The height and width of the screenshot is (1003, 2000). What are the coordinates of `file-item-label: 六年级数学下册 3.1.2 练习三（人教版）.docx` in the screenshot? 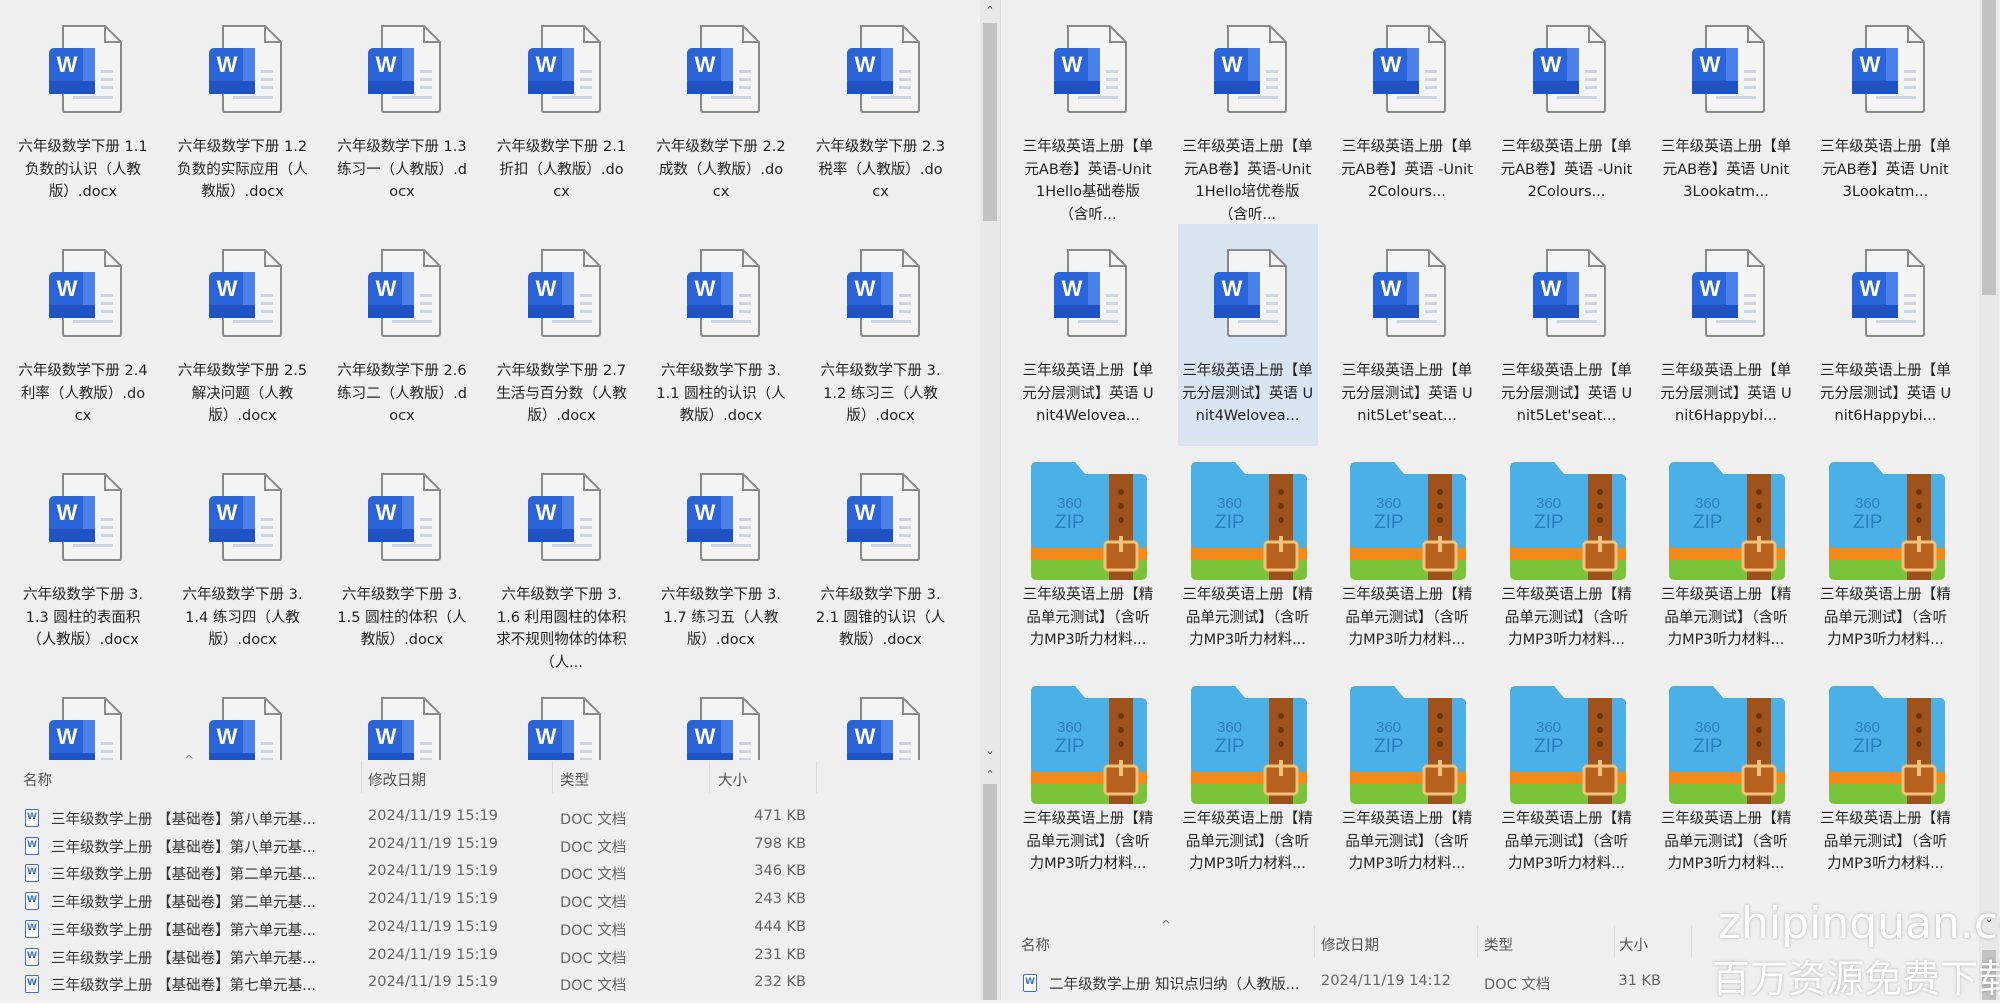 It's located at (880, 393).